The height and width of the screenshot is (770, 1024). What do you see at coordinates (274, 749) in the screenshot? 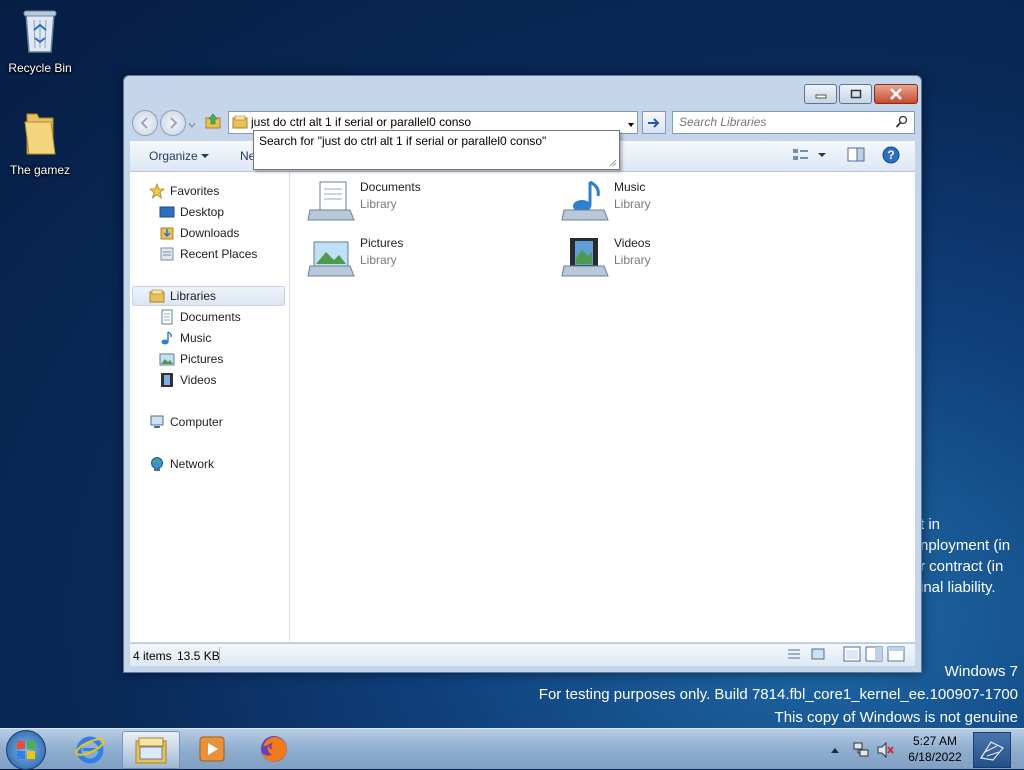
I see `taskbar-firefox` at bounding box center [274, 749].